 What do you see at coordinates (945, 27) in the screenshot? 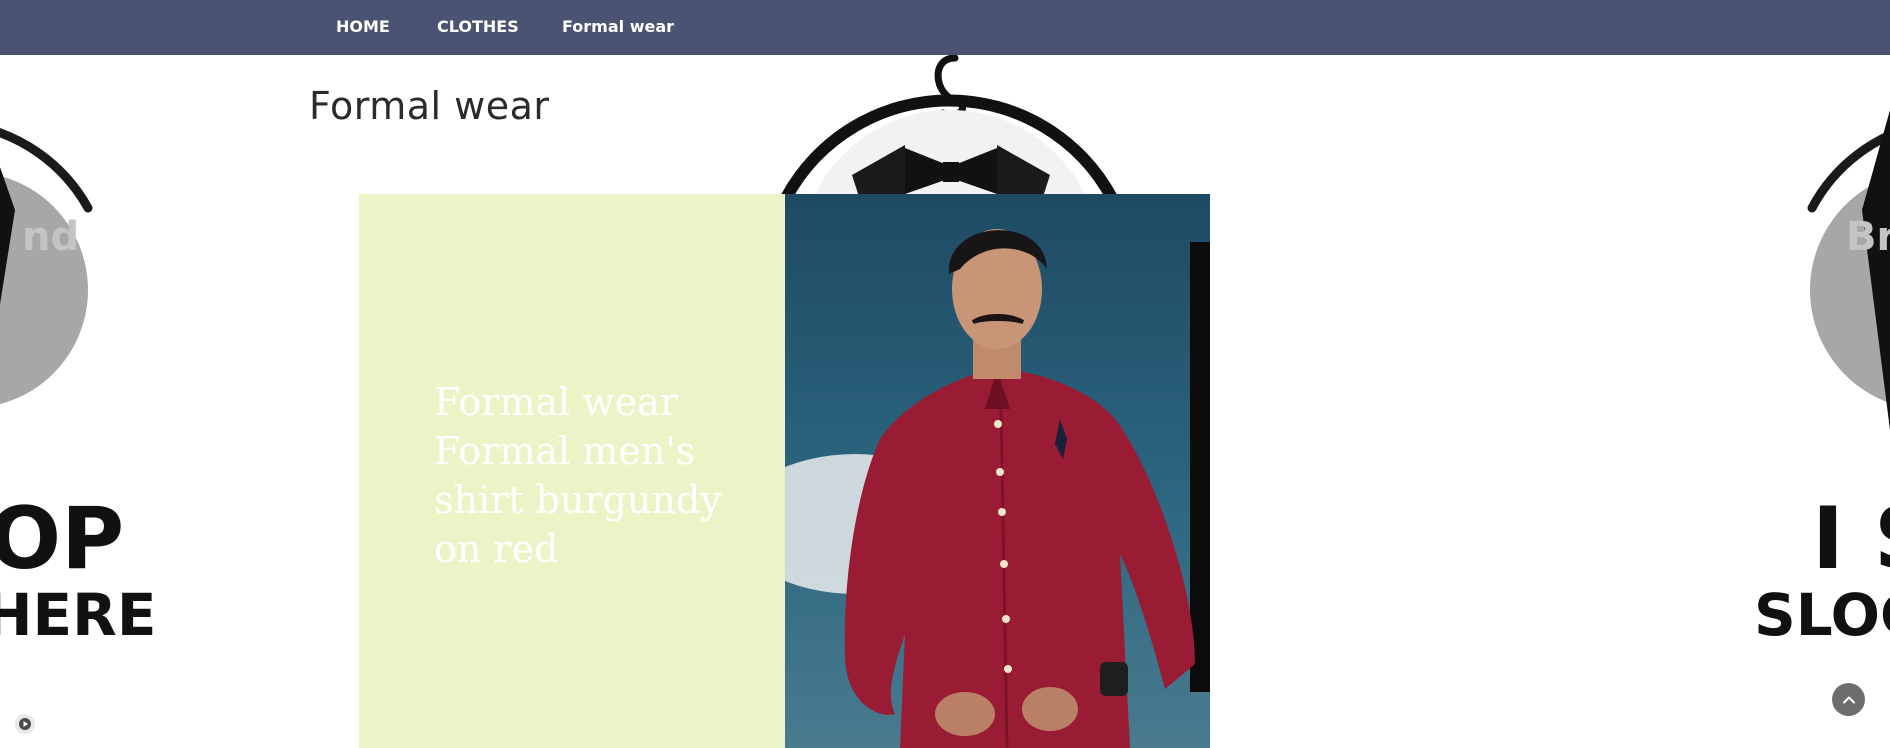
I see `top-nav-bar: HOME CLOTHES Formal wear` at bounding box center [945, 27].